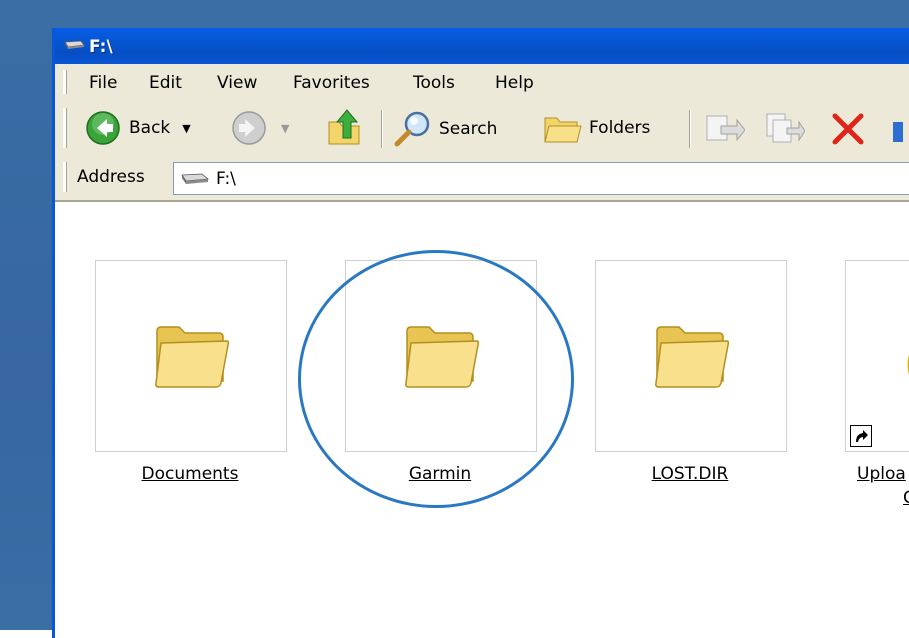  Describe the element at coordinates (468, 129) in the screenshot. I see `search-label: Search` at that location.